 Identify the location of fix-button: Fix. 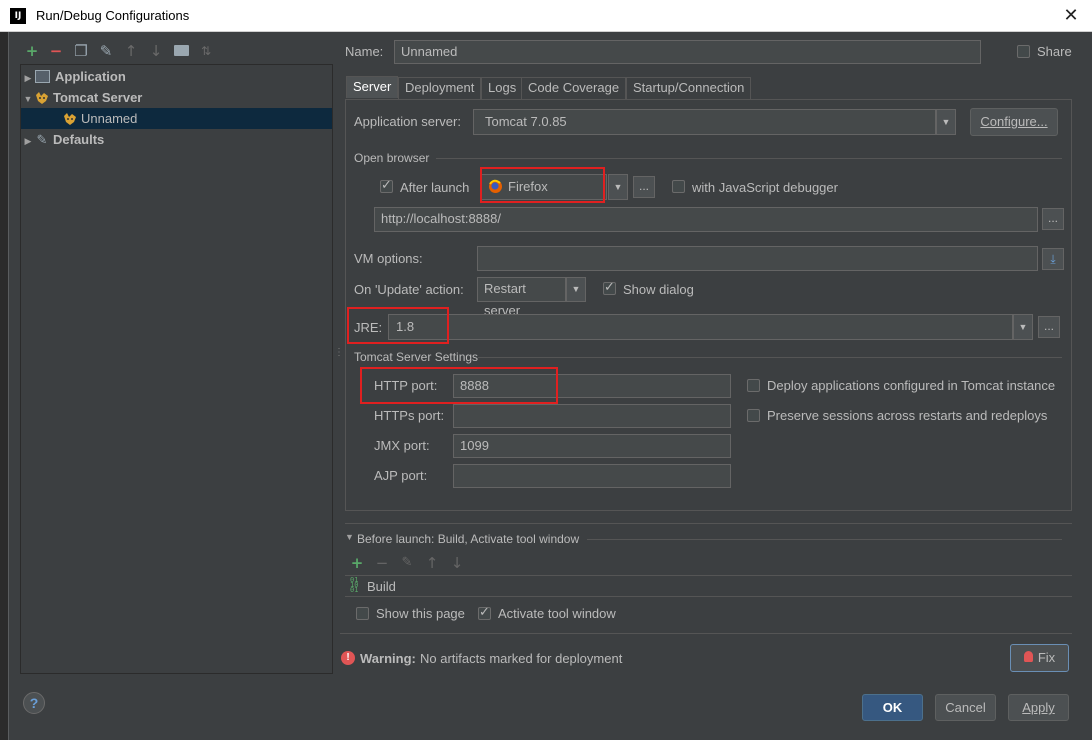
(1039, 658).